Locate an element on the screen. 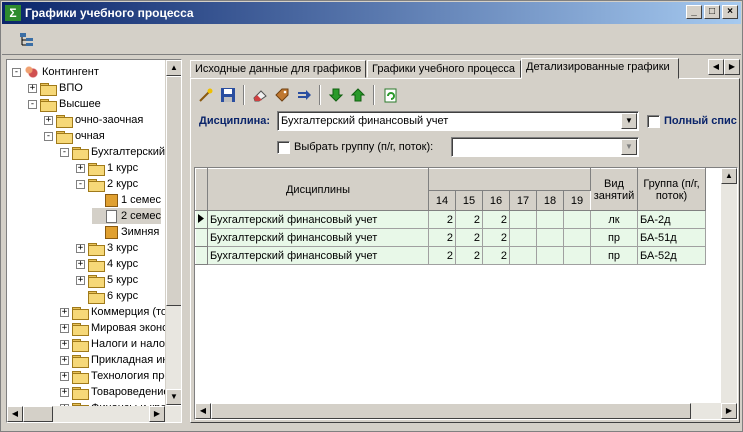 Image resolution: width=743 pixels, height=432 pixels. tree-item: 6 курс is located at coordinates (107, 296).